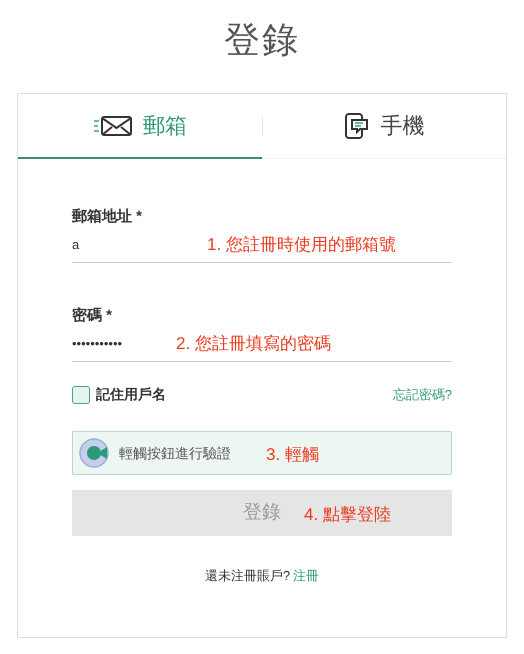 This screenshot has width=524, height=654. Describe the element at coordinates (108, 217) in the screenshot. I see `field-label: 郵箱地址 *` at that location.